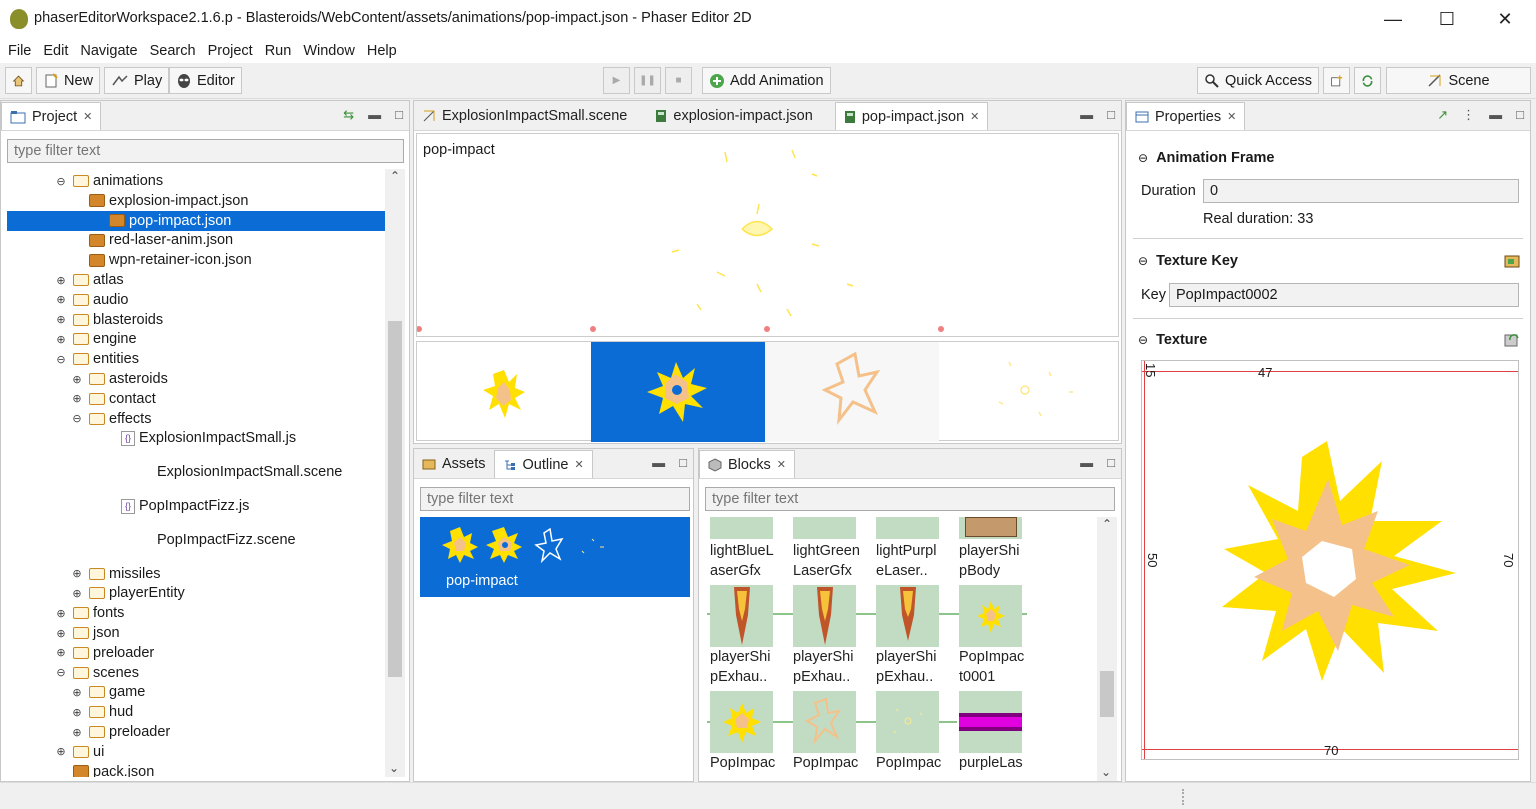 This screenshot has width=1536, height=809. Describe the element at coordinates (91, 300) in the screenshot. I see `tree-item: ⊕ audio` at that location.